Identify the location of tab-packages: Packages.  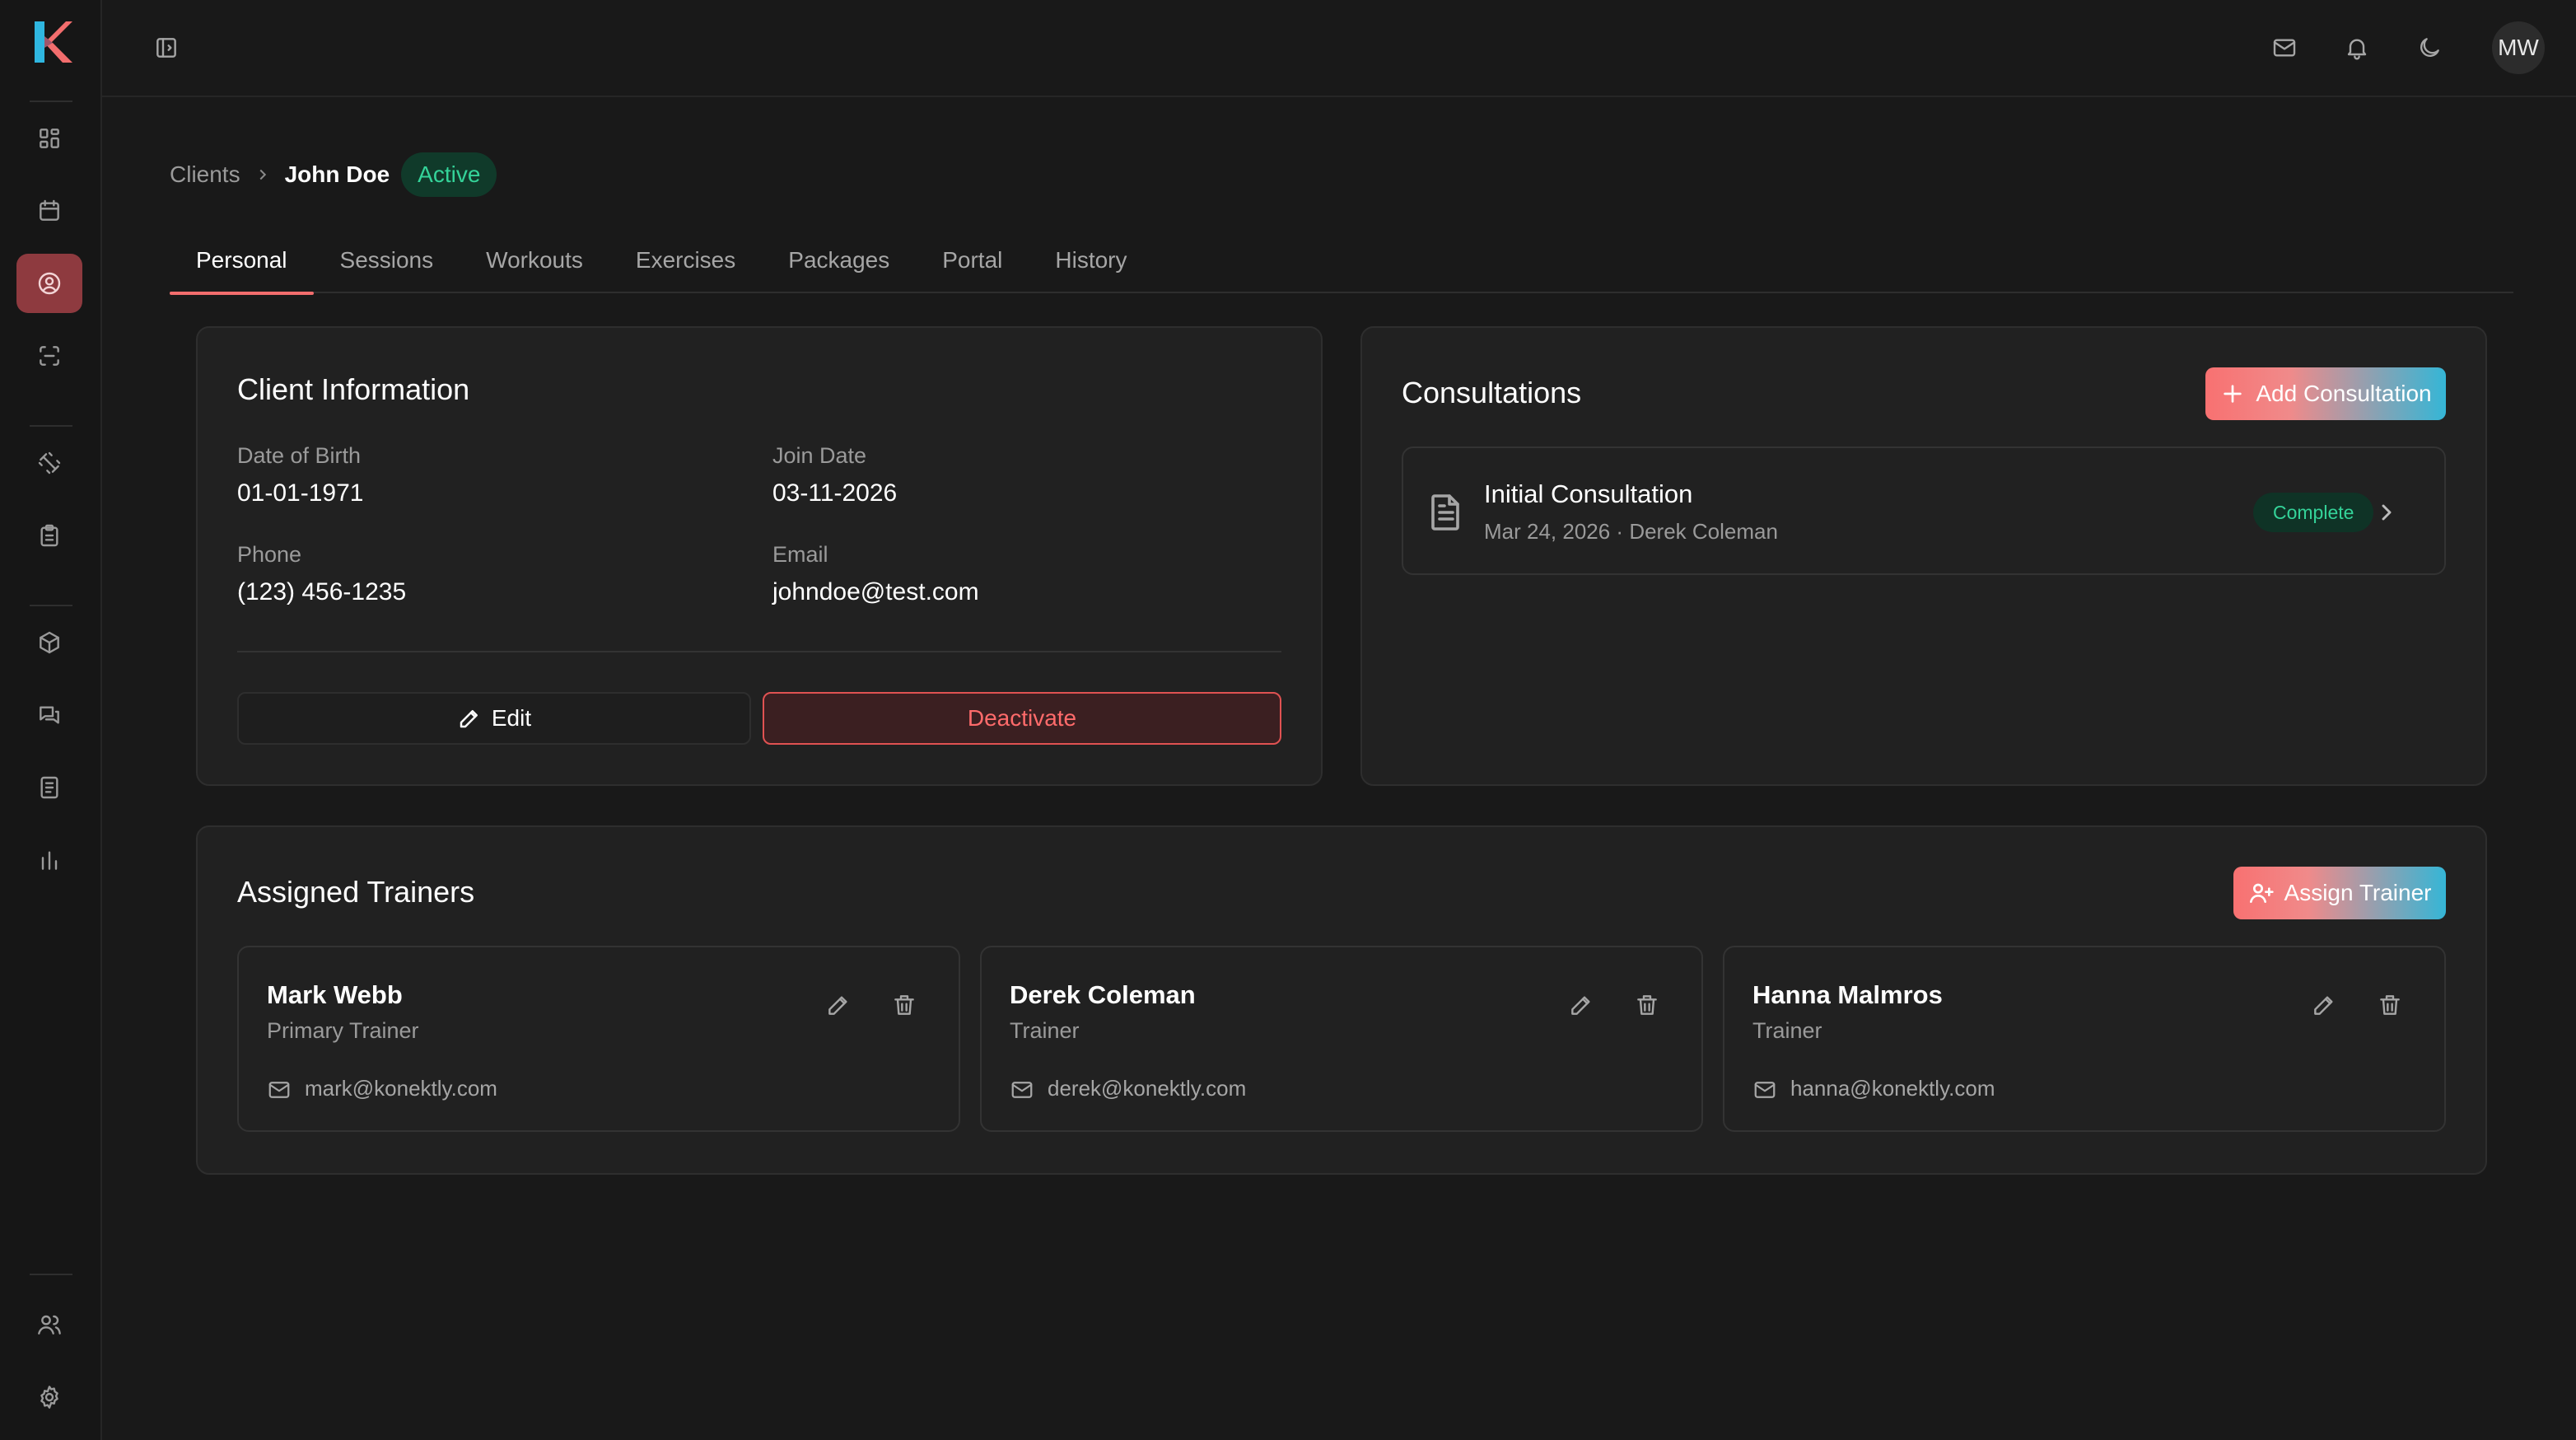
(839, 260).